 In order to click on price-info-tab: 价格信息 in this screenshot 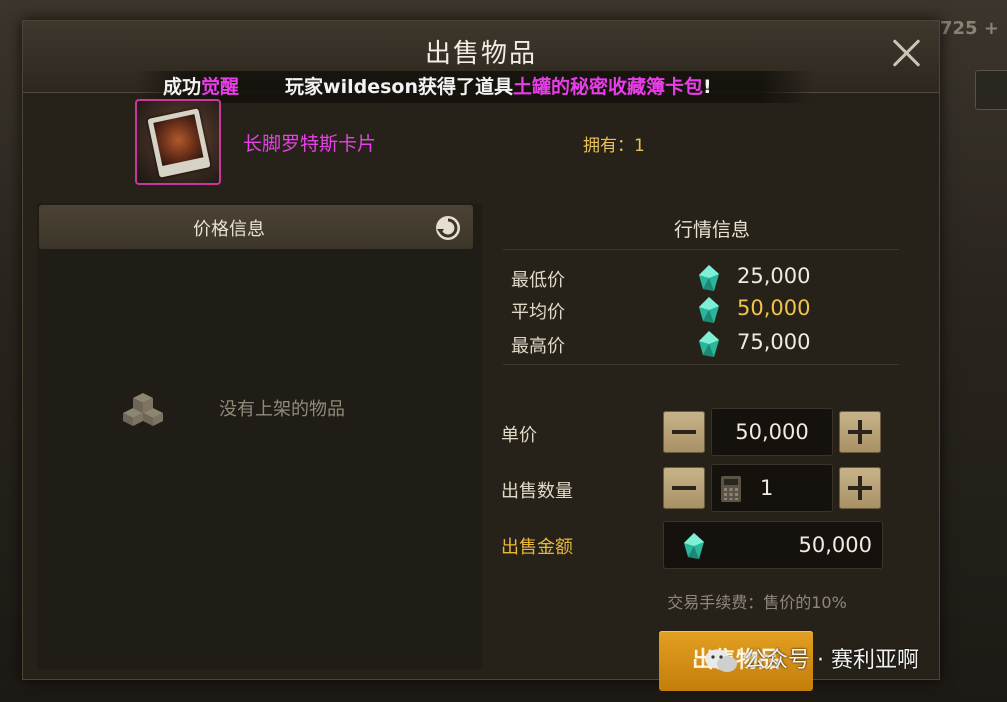, I will do `click(256, 227)`.